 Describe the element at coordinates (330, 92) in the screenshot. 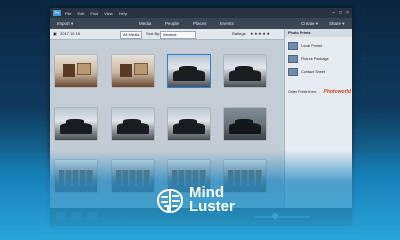

I see `brand-a: Photo` at that location.